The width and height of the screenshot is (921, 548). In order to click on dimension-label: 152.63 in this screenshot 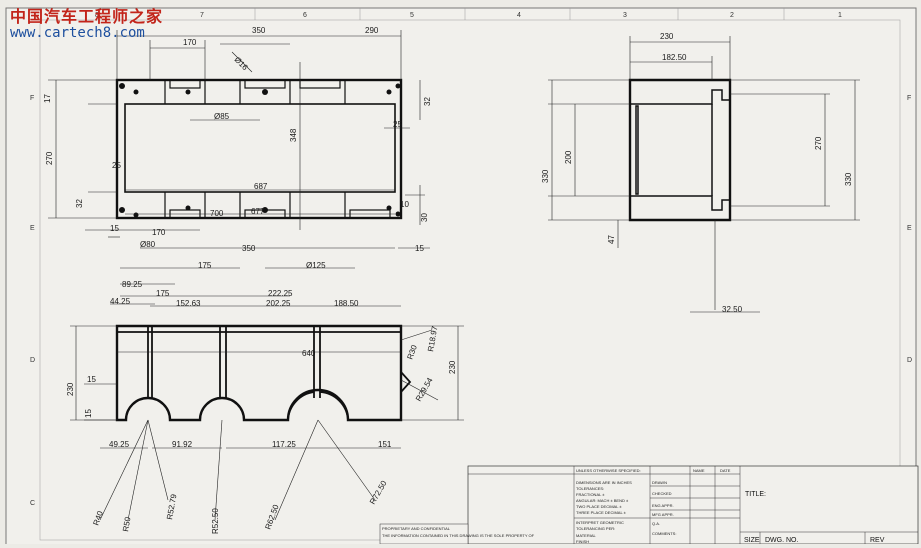, I will do `click(188, 303)`.